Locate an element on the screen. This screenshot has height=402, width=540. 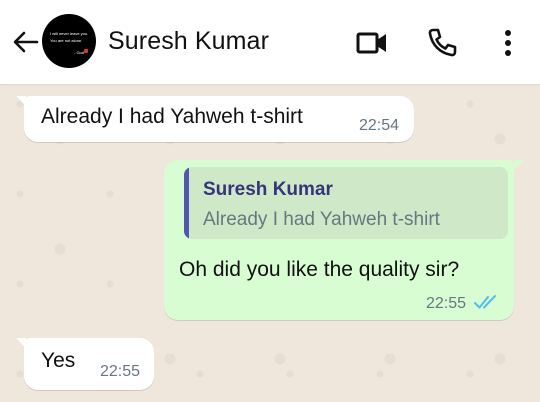
quote-author: Suresh Kumar is located at coordinates (268, 189).